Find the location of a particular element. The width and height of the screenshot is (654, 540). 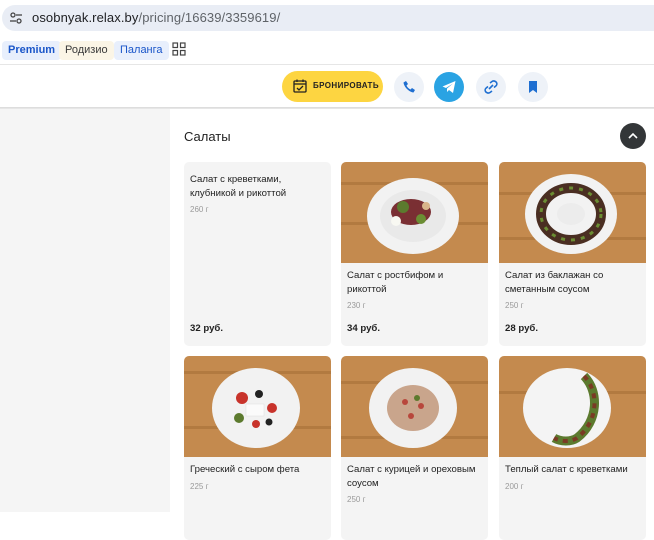

browser-url-bar: osobnyak.relax.by/pricing/16639/3359619/ is located at coordinates (327, 18).